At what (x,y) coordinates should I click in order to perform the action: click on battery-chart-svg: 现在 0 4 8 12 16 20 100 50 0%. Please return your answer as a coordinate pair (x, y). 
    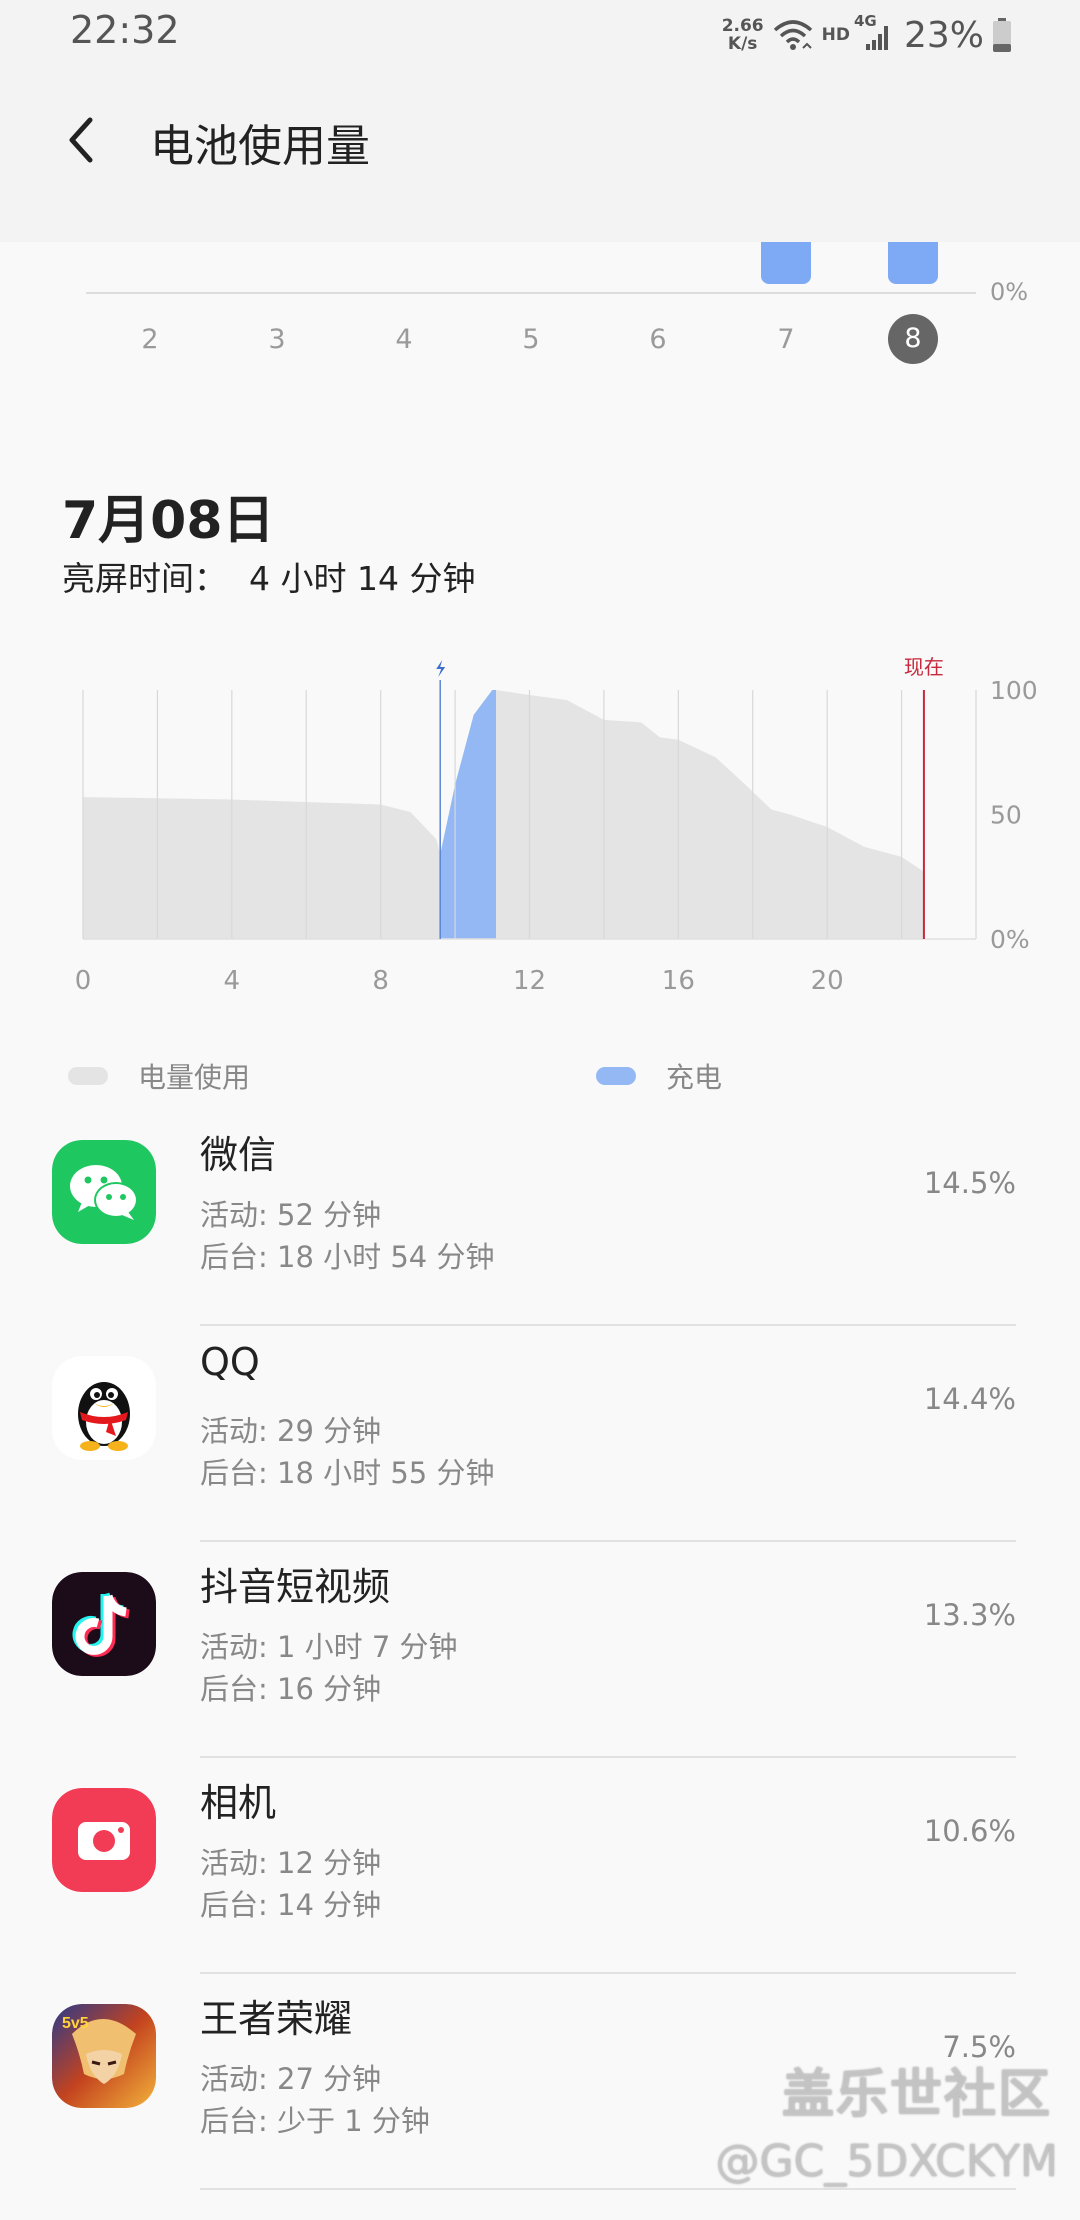
    Looking at the image, I should click on (556, 825).